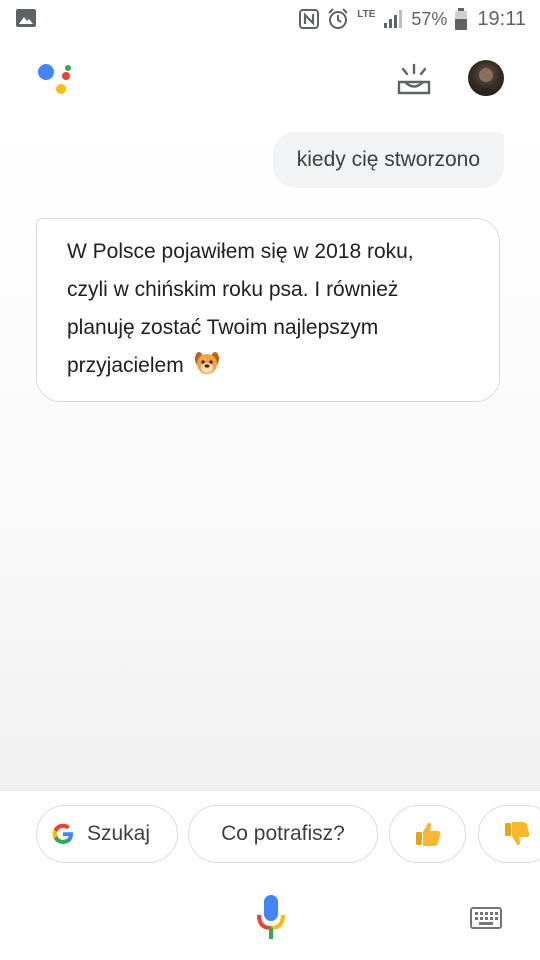 The width and height of the screenshot is (540, 960). What do you see at coordinates (62, 833) in the screenshot?
I see `google-g-icon` at bounding box center [62, 833].